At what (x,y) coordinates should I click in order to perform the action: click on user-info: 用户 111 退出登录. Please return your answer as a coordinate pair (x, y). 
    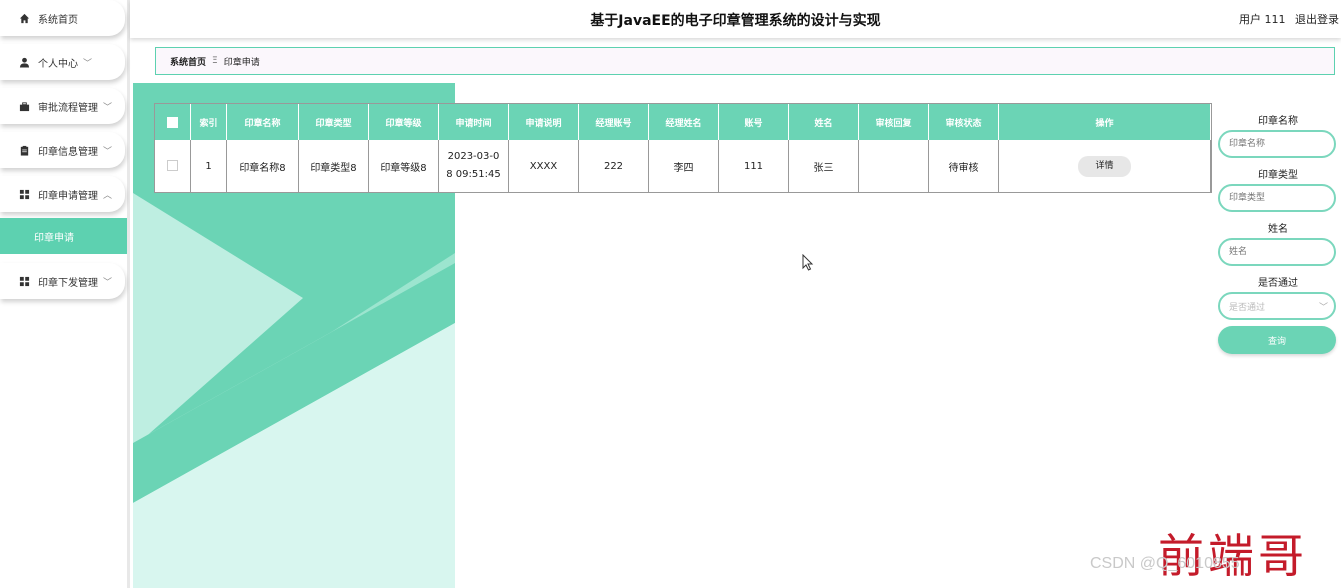
    Looking at the image, I should click on (1286, 19).